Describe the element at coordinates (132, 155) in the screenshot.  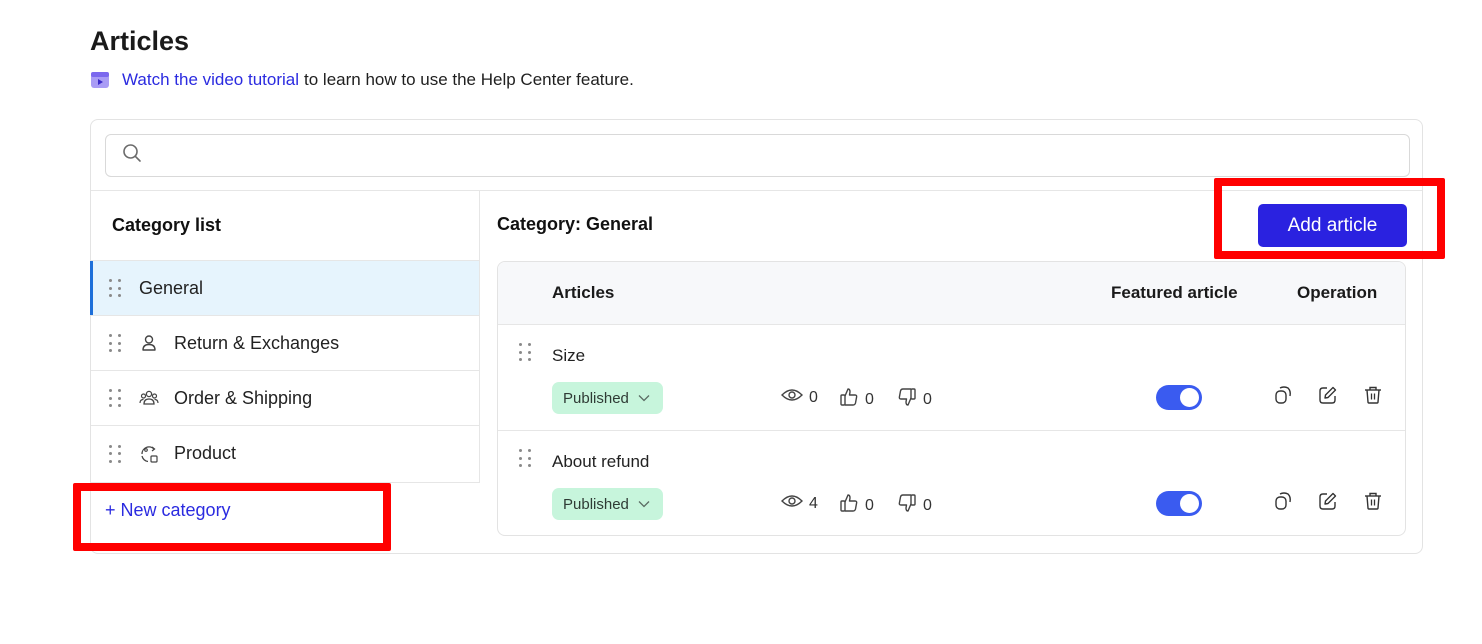
I see `search-icon` at that location.